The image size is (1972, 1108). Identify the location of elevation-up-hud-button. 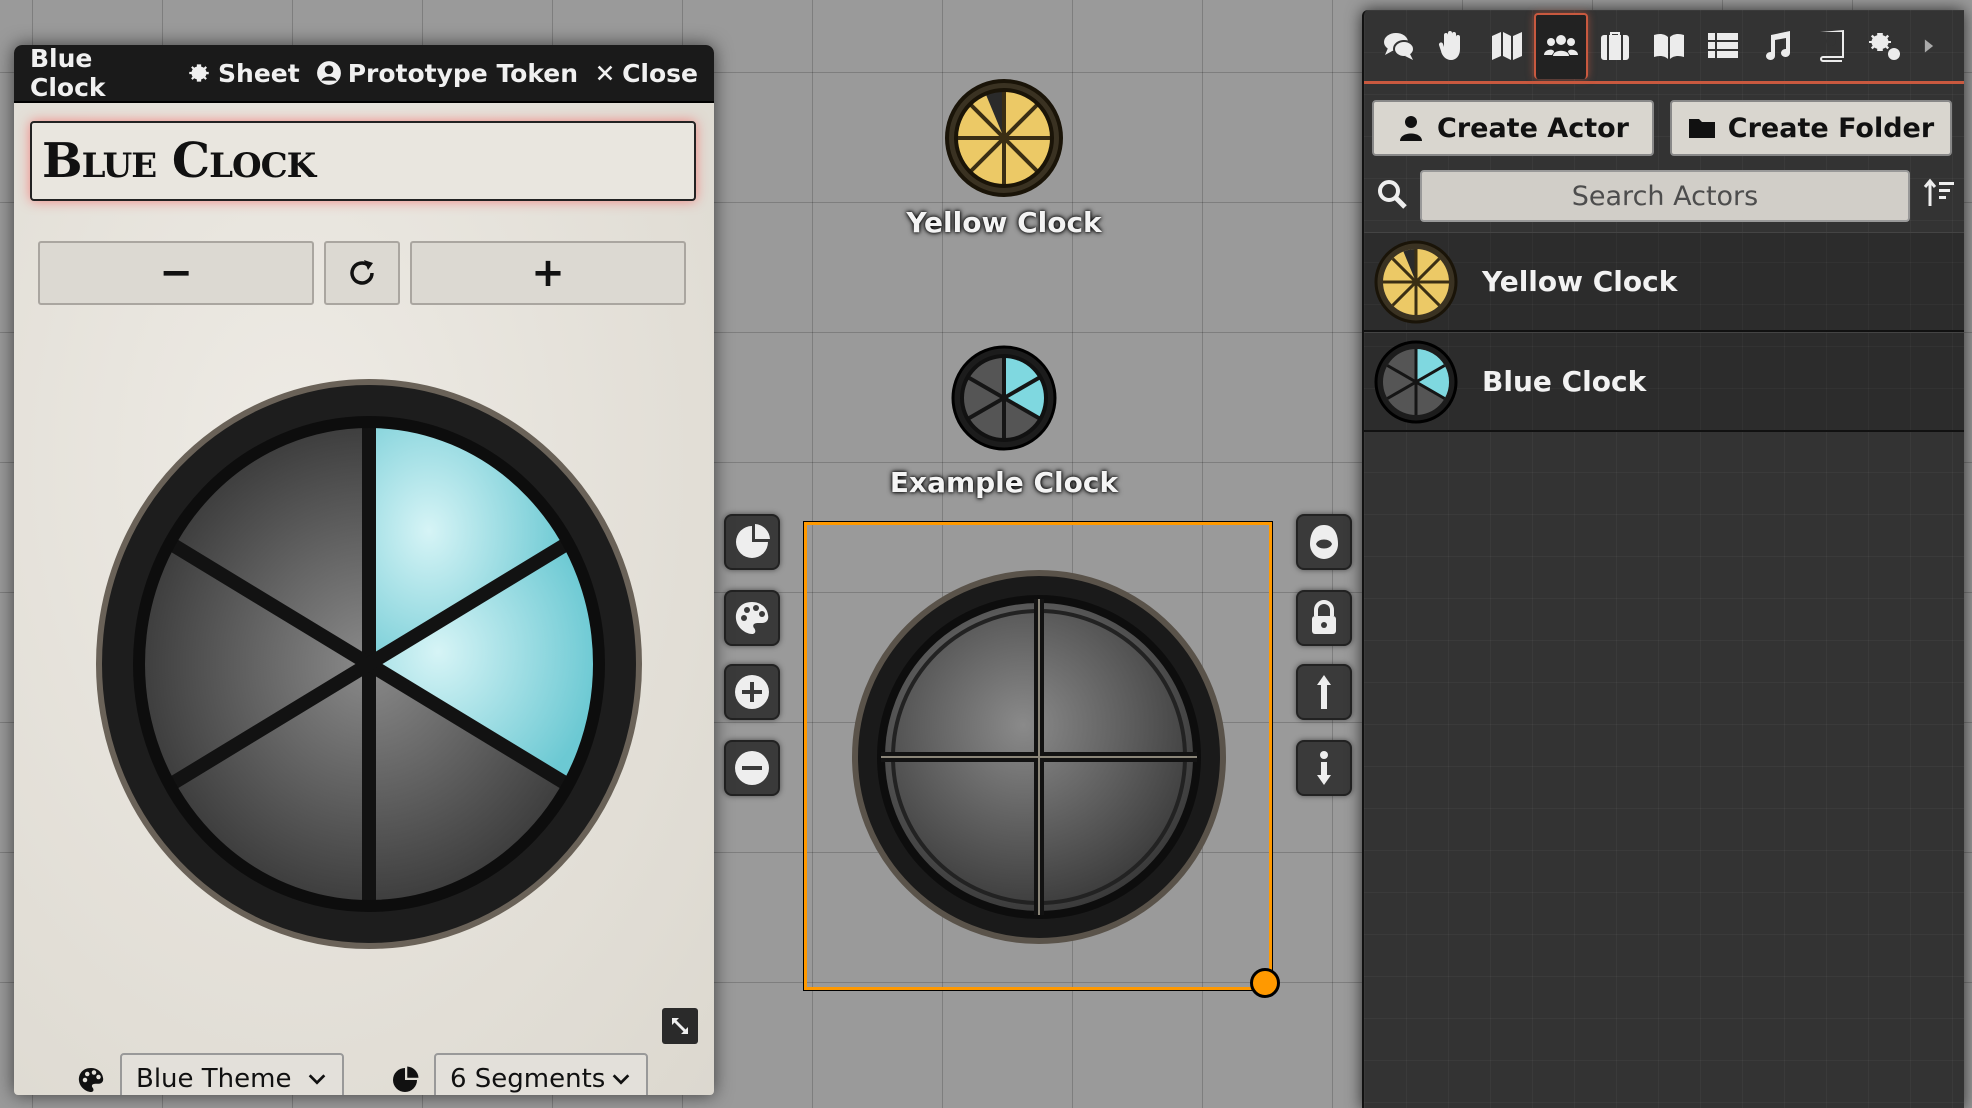
(1324, 692).